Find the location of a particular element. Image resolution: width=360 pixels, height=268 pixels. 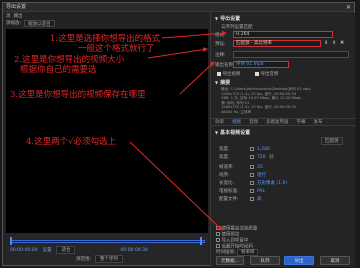

arrow-to-output is located at coordinates (197, 78).